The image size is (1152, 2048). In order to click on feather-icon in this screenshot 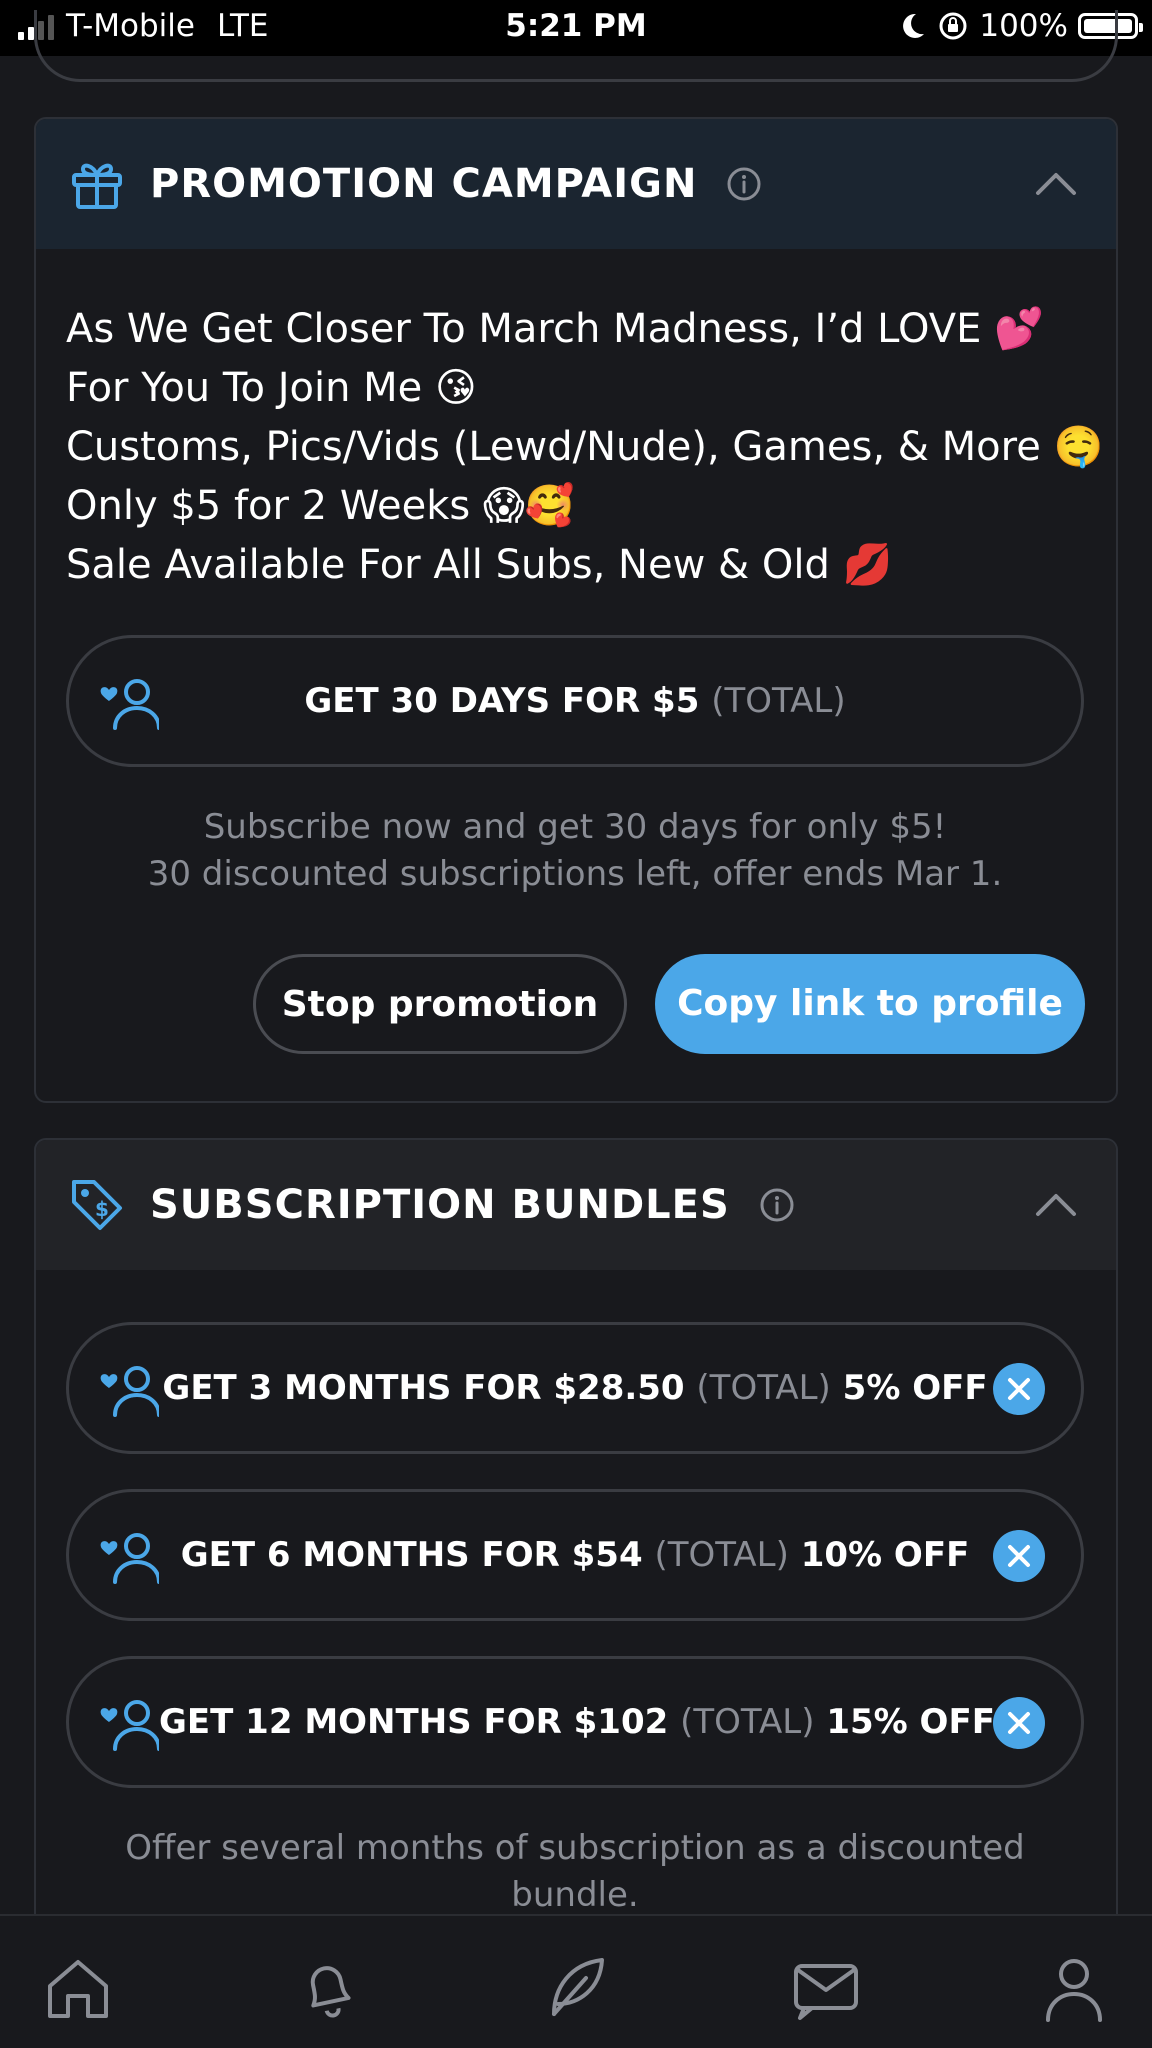, I will do `click(578, 1987)`.